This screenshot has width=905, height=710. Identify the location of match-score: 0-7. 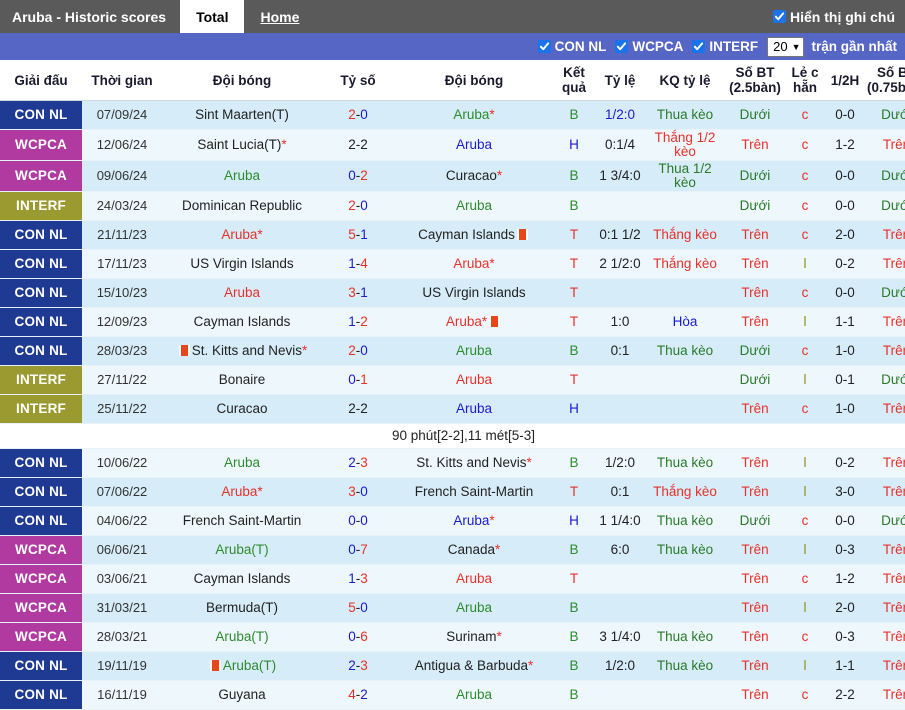
(358, 550).